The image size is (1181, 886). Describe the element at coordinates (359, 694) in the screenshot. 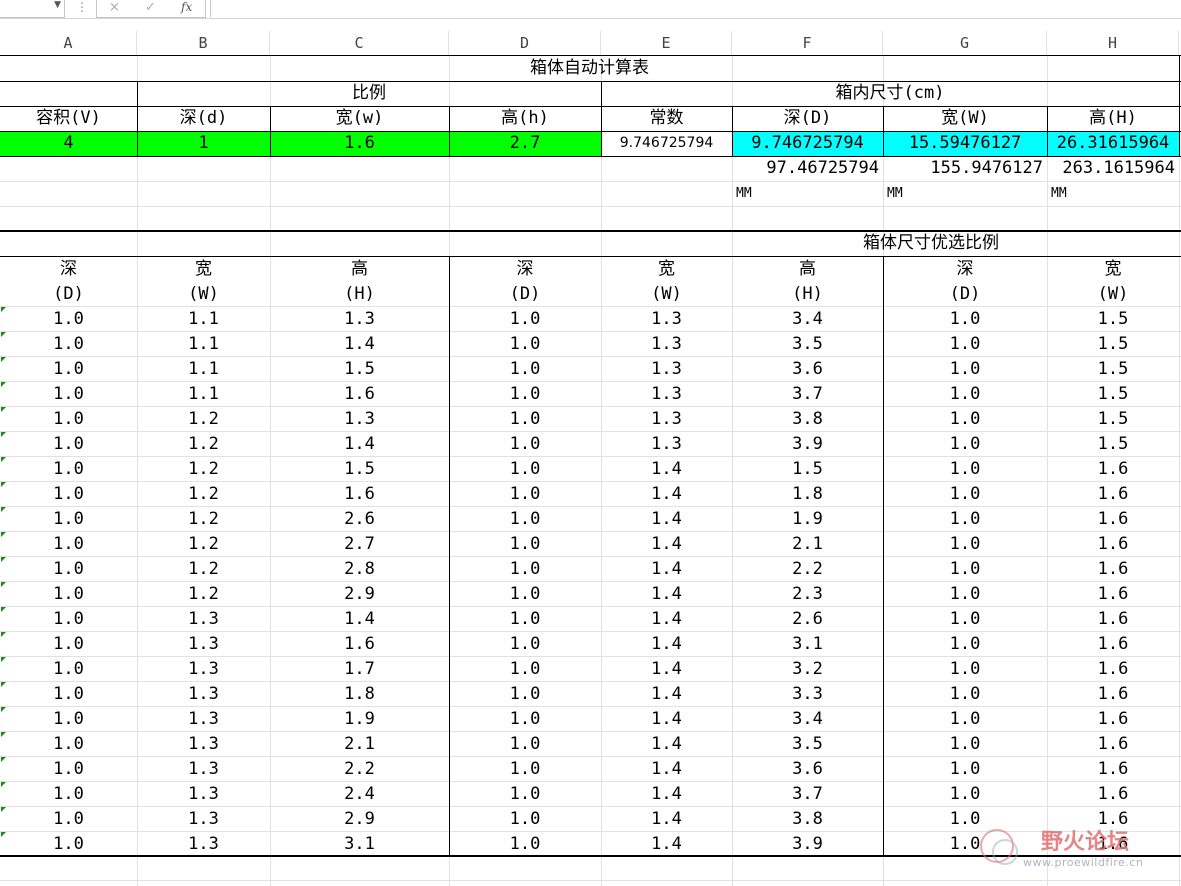

I see `table-cell: 1.8` at that location.